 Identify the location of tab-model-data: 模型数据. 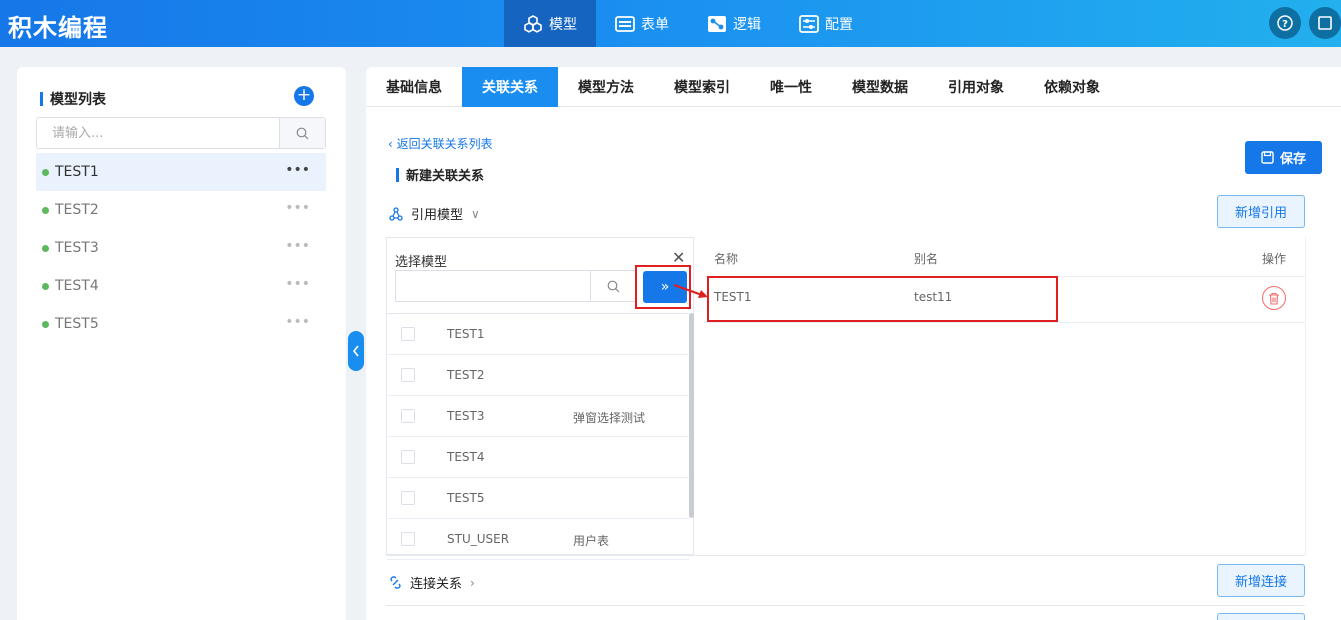
(880, 87).